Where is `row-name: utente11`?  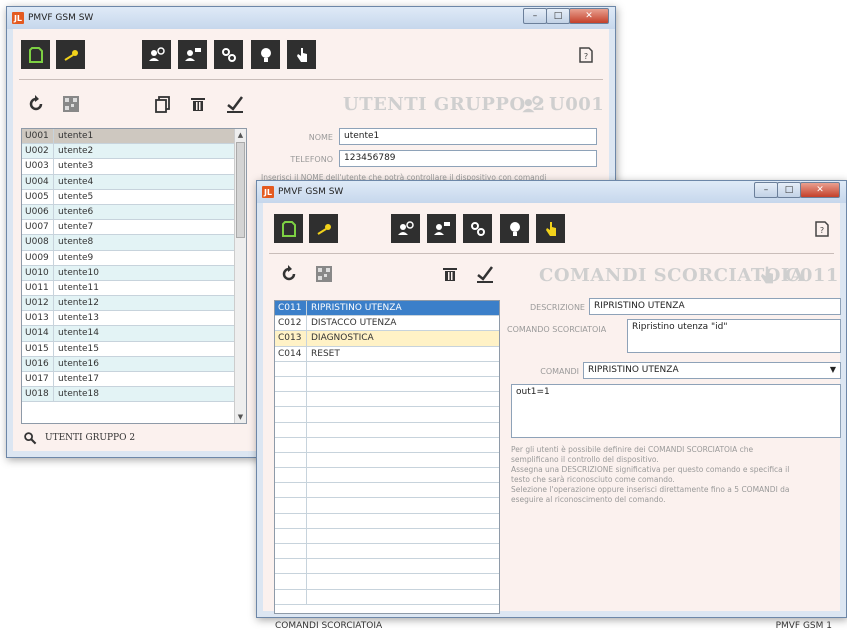
row-name: utente11 is located at coordinates (78, 287).